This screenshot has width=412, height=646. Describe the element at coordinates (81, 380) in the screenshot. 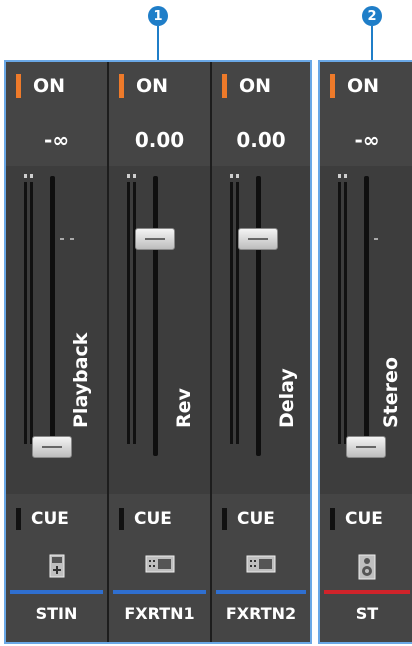

I see `channel-label: Playback` at that location.